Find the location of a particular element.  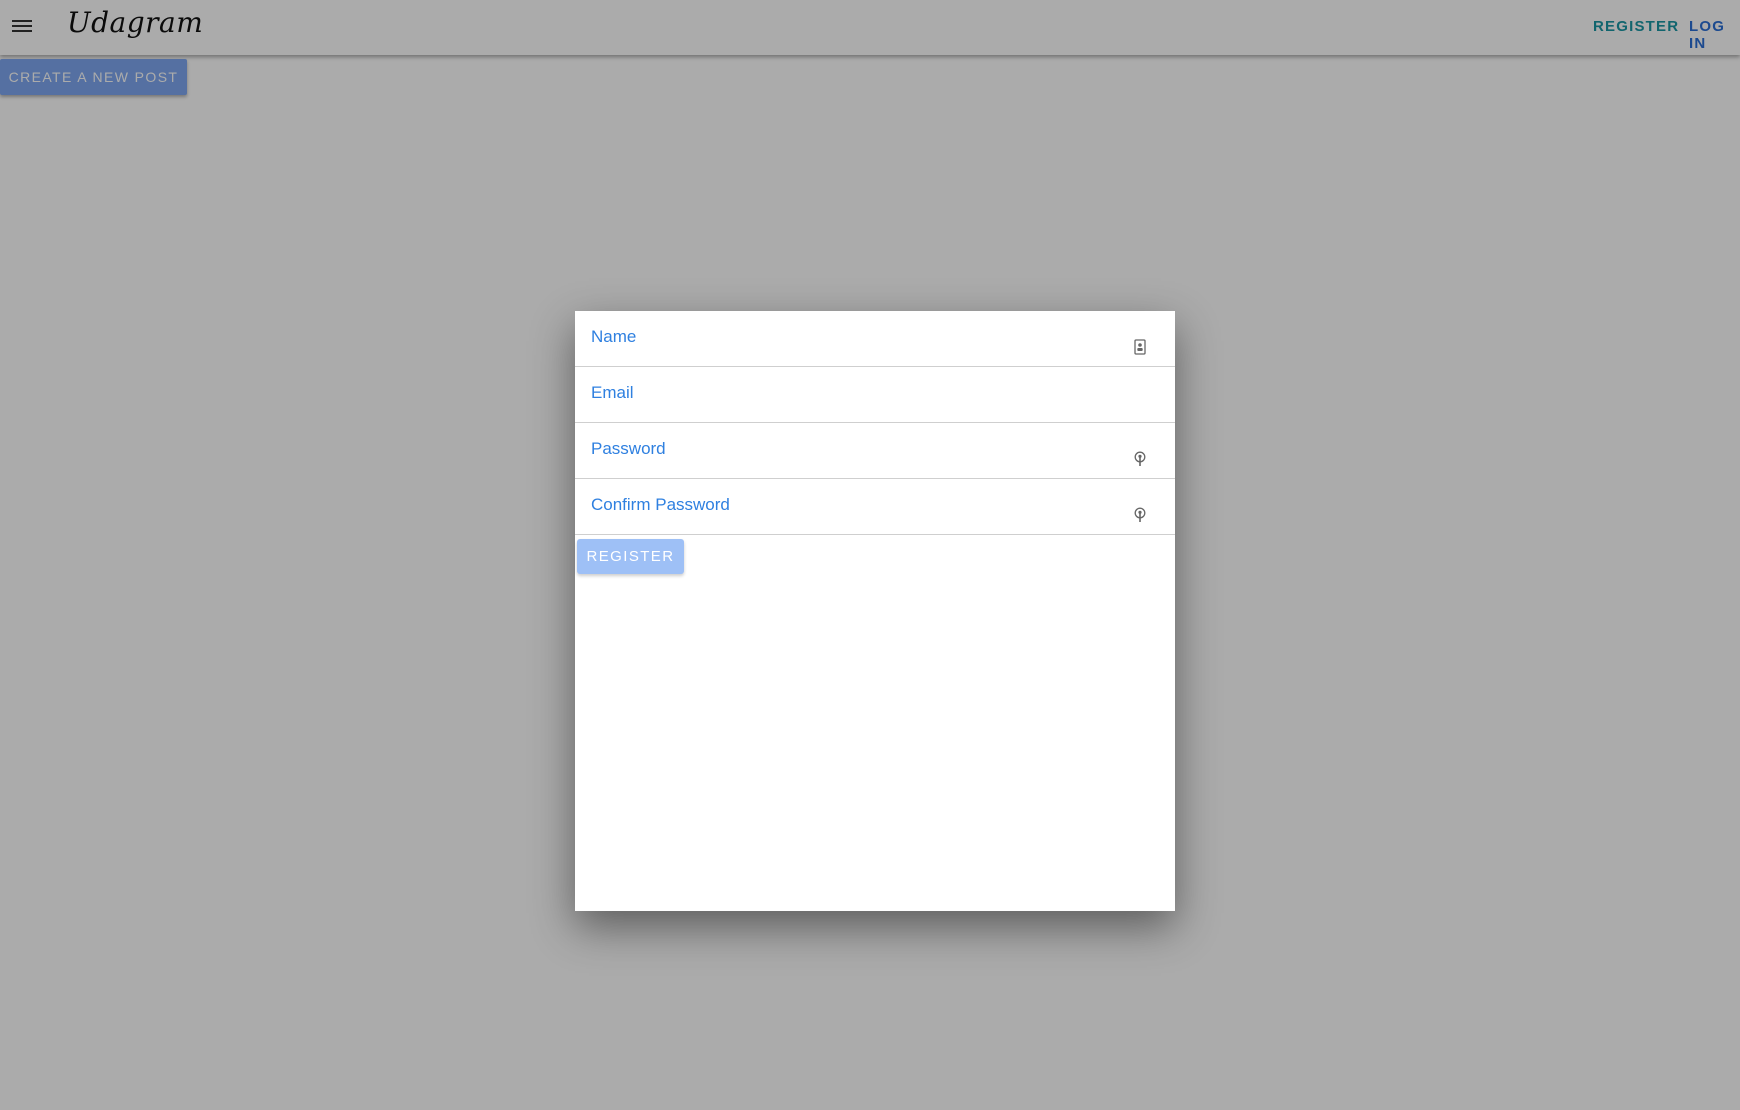

password-field: Password is located at coordinates (875, 451).